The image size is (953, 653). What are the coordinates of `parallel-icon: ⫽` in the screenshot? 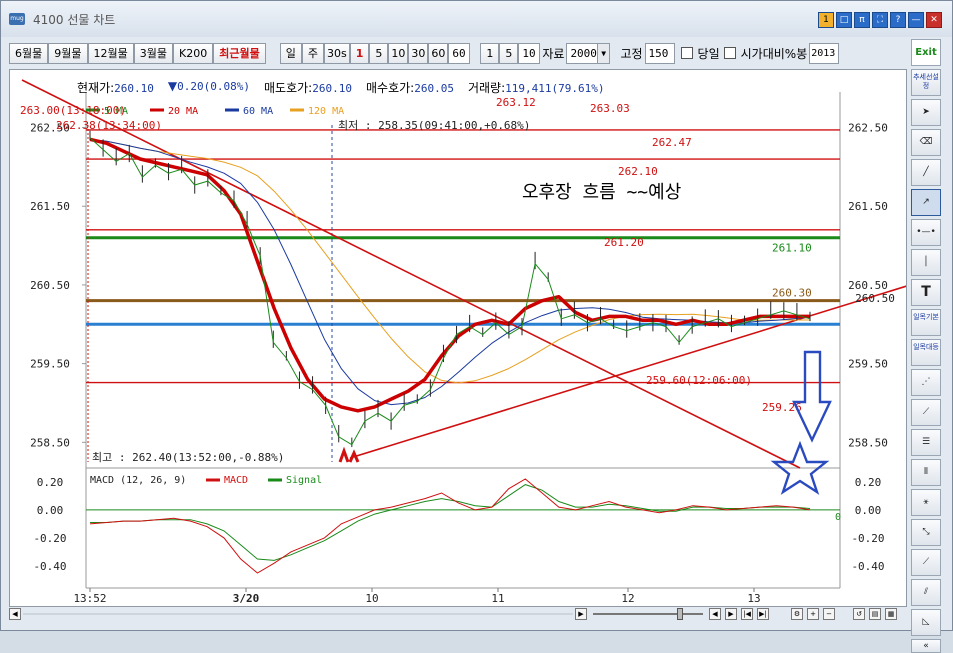 It's located at (926, 592).